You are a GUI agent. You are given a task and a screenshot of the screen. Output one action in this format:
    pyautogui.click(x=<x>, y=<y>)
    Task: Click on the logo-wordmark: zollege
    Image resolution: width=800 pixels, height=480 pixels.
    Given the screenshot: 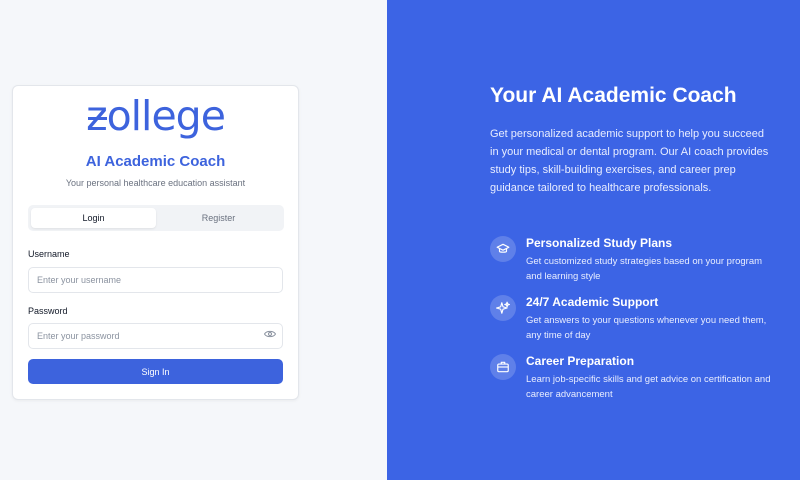 What is the action you would take?
    pyautogui.click(x=156, y=116)
    